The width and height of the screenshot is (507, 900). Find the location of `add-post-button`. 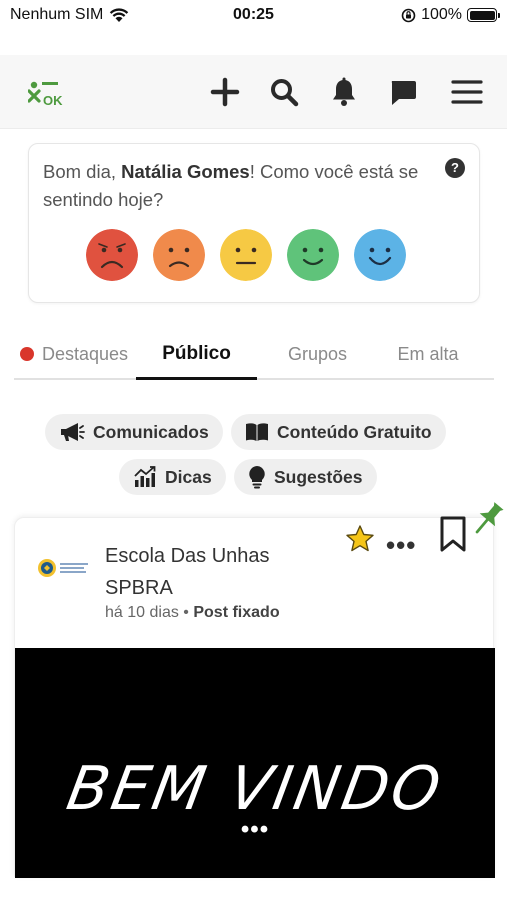

add-post-button is located at coordinates (225, 92).